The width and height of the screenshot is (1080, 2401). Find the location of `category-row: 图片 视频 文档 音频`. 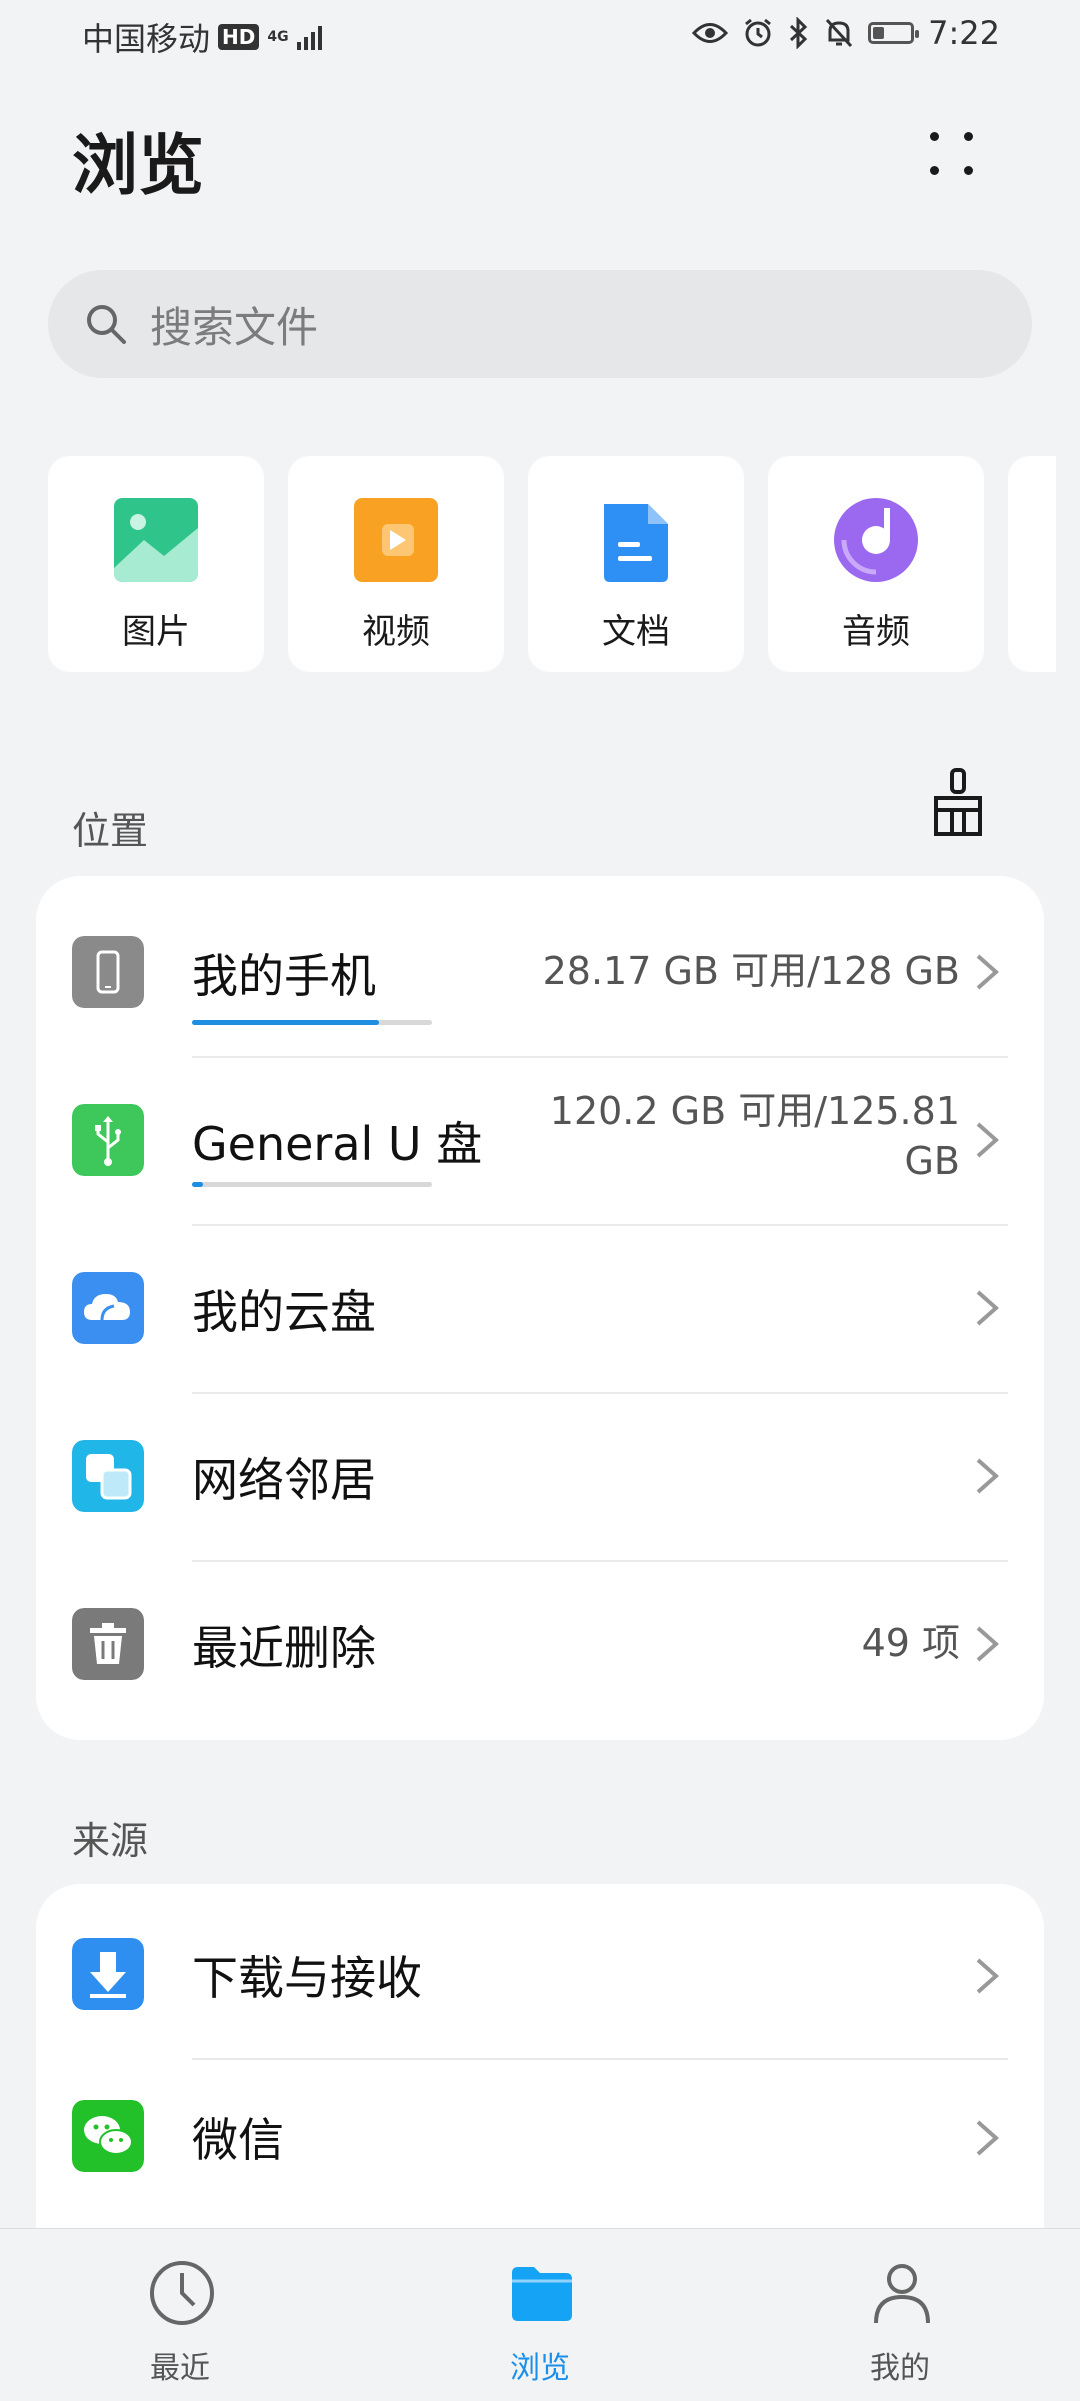

category-row: 图片 视频 文档 音频 is located at coordinates (552, 564).